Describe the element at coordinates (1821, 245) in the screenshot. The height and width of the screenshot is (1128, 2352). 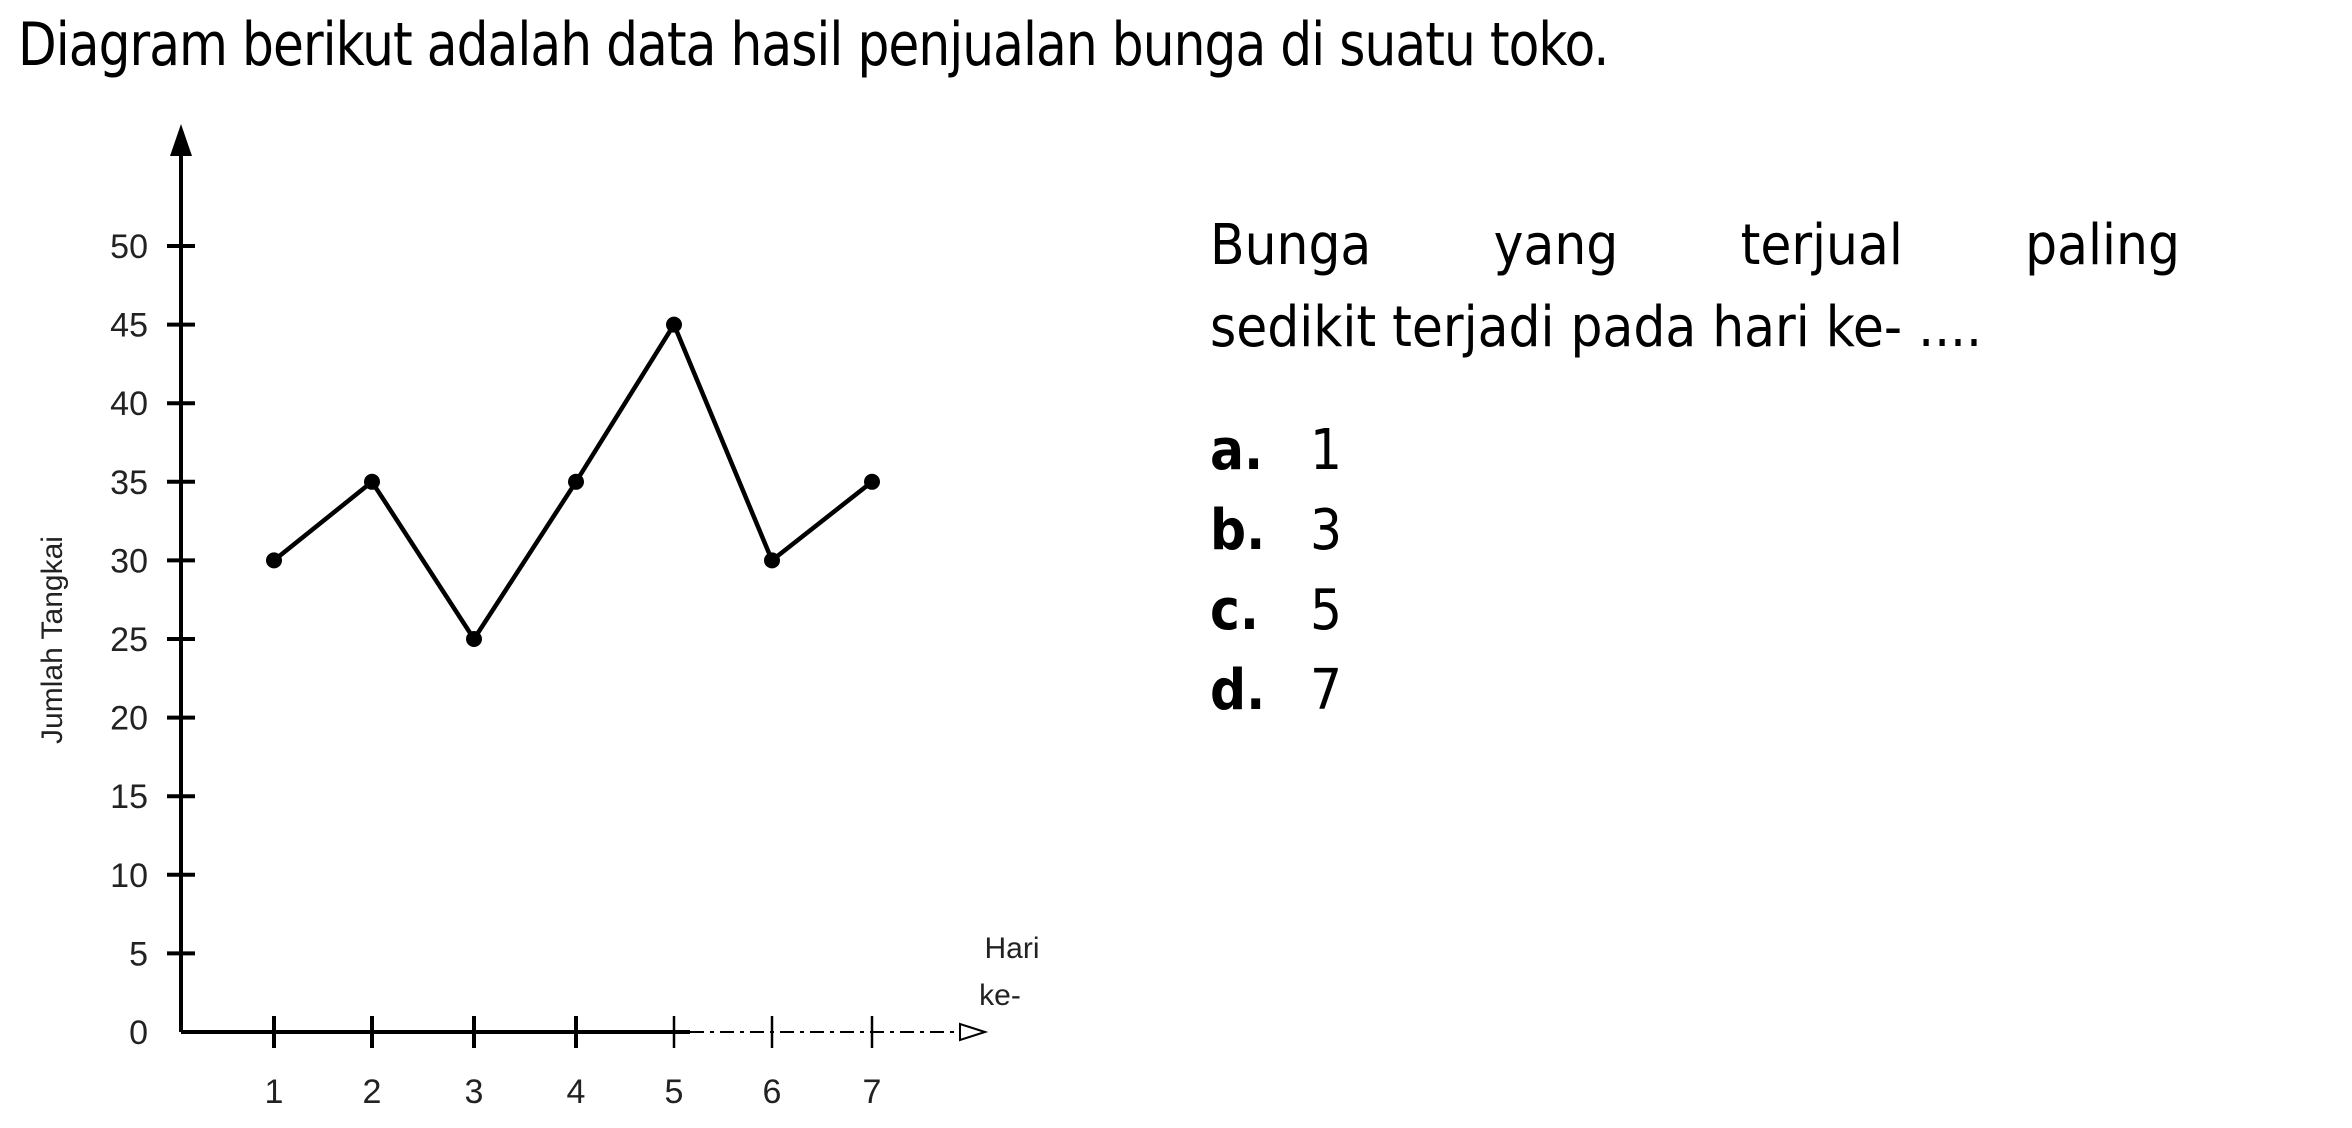
I see `question-word: terjual` at that location.